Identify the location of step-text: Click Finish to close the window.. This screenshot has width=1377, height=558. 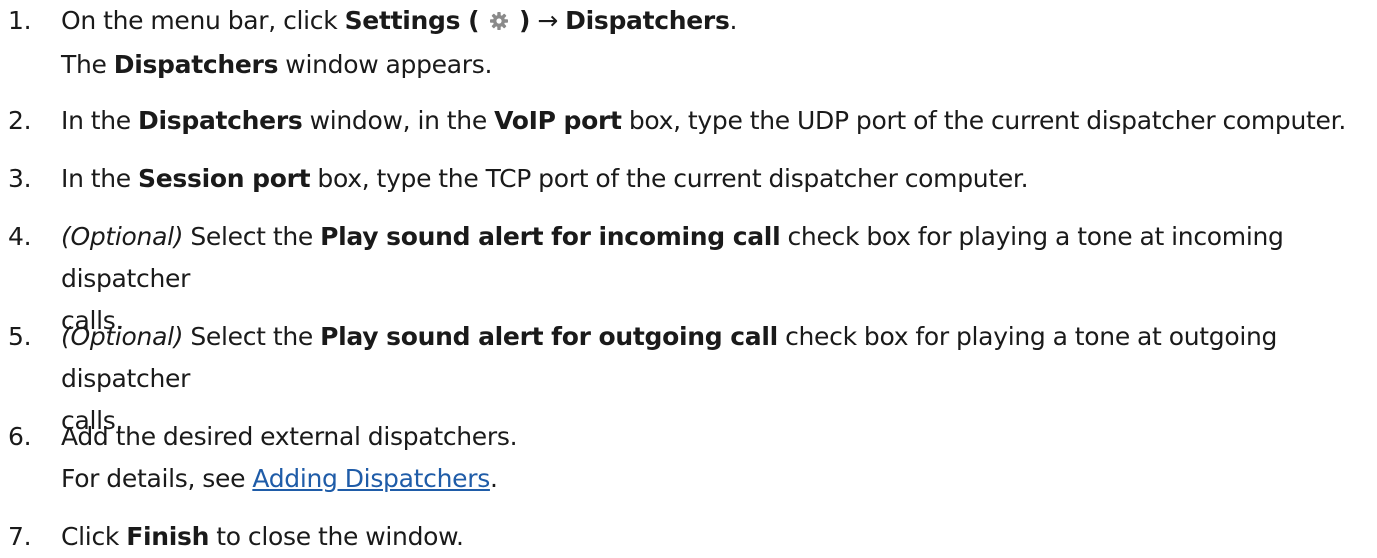
(715, 537).